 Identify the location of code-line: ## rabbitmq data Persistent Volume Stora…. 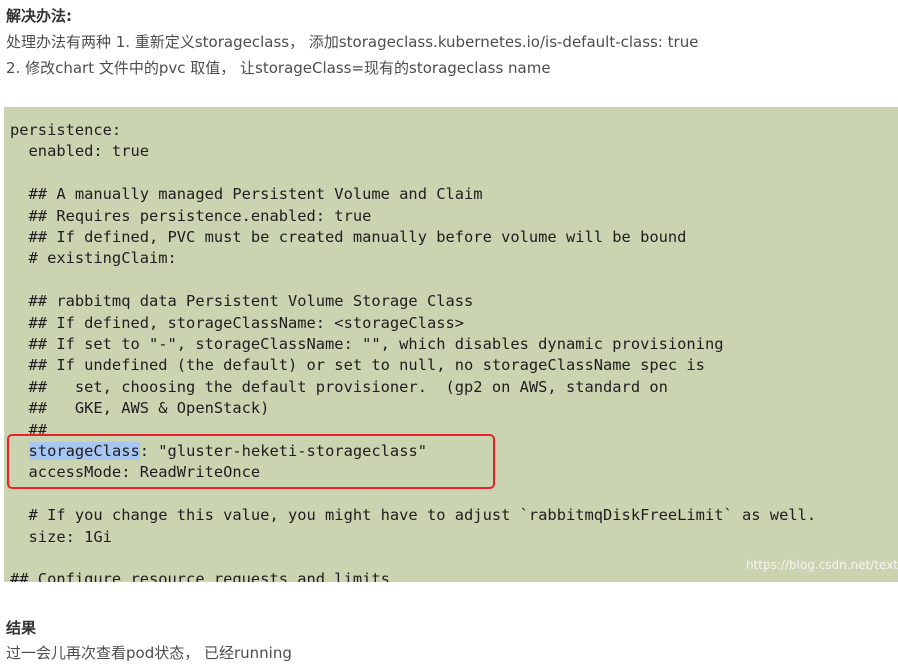
(242, 301).